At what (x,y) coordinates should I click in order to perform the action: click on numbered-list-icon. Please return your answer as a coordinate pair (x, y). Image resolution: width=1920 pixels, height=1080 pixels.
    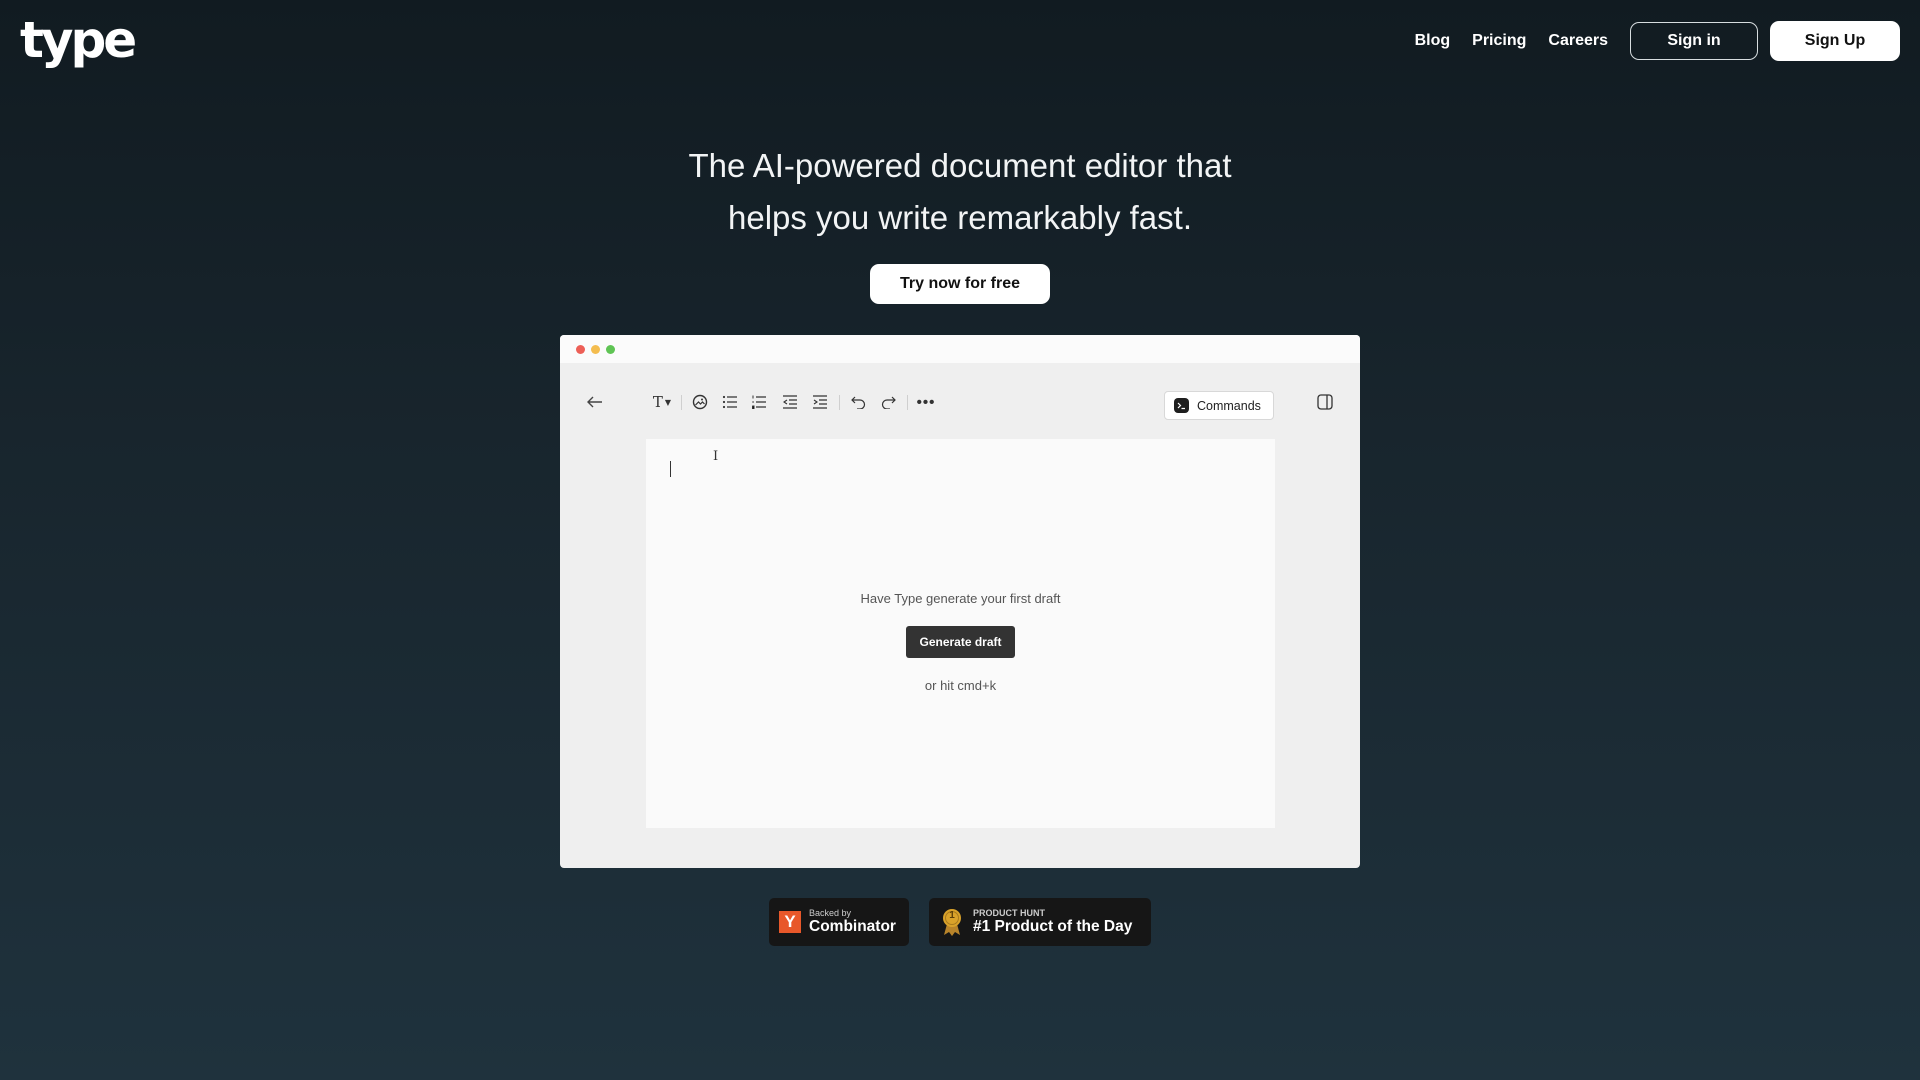
    Looking at the image, I should click on (759, 402).